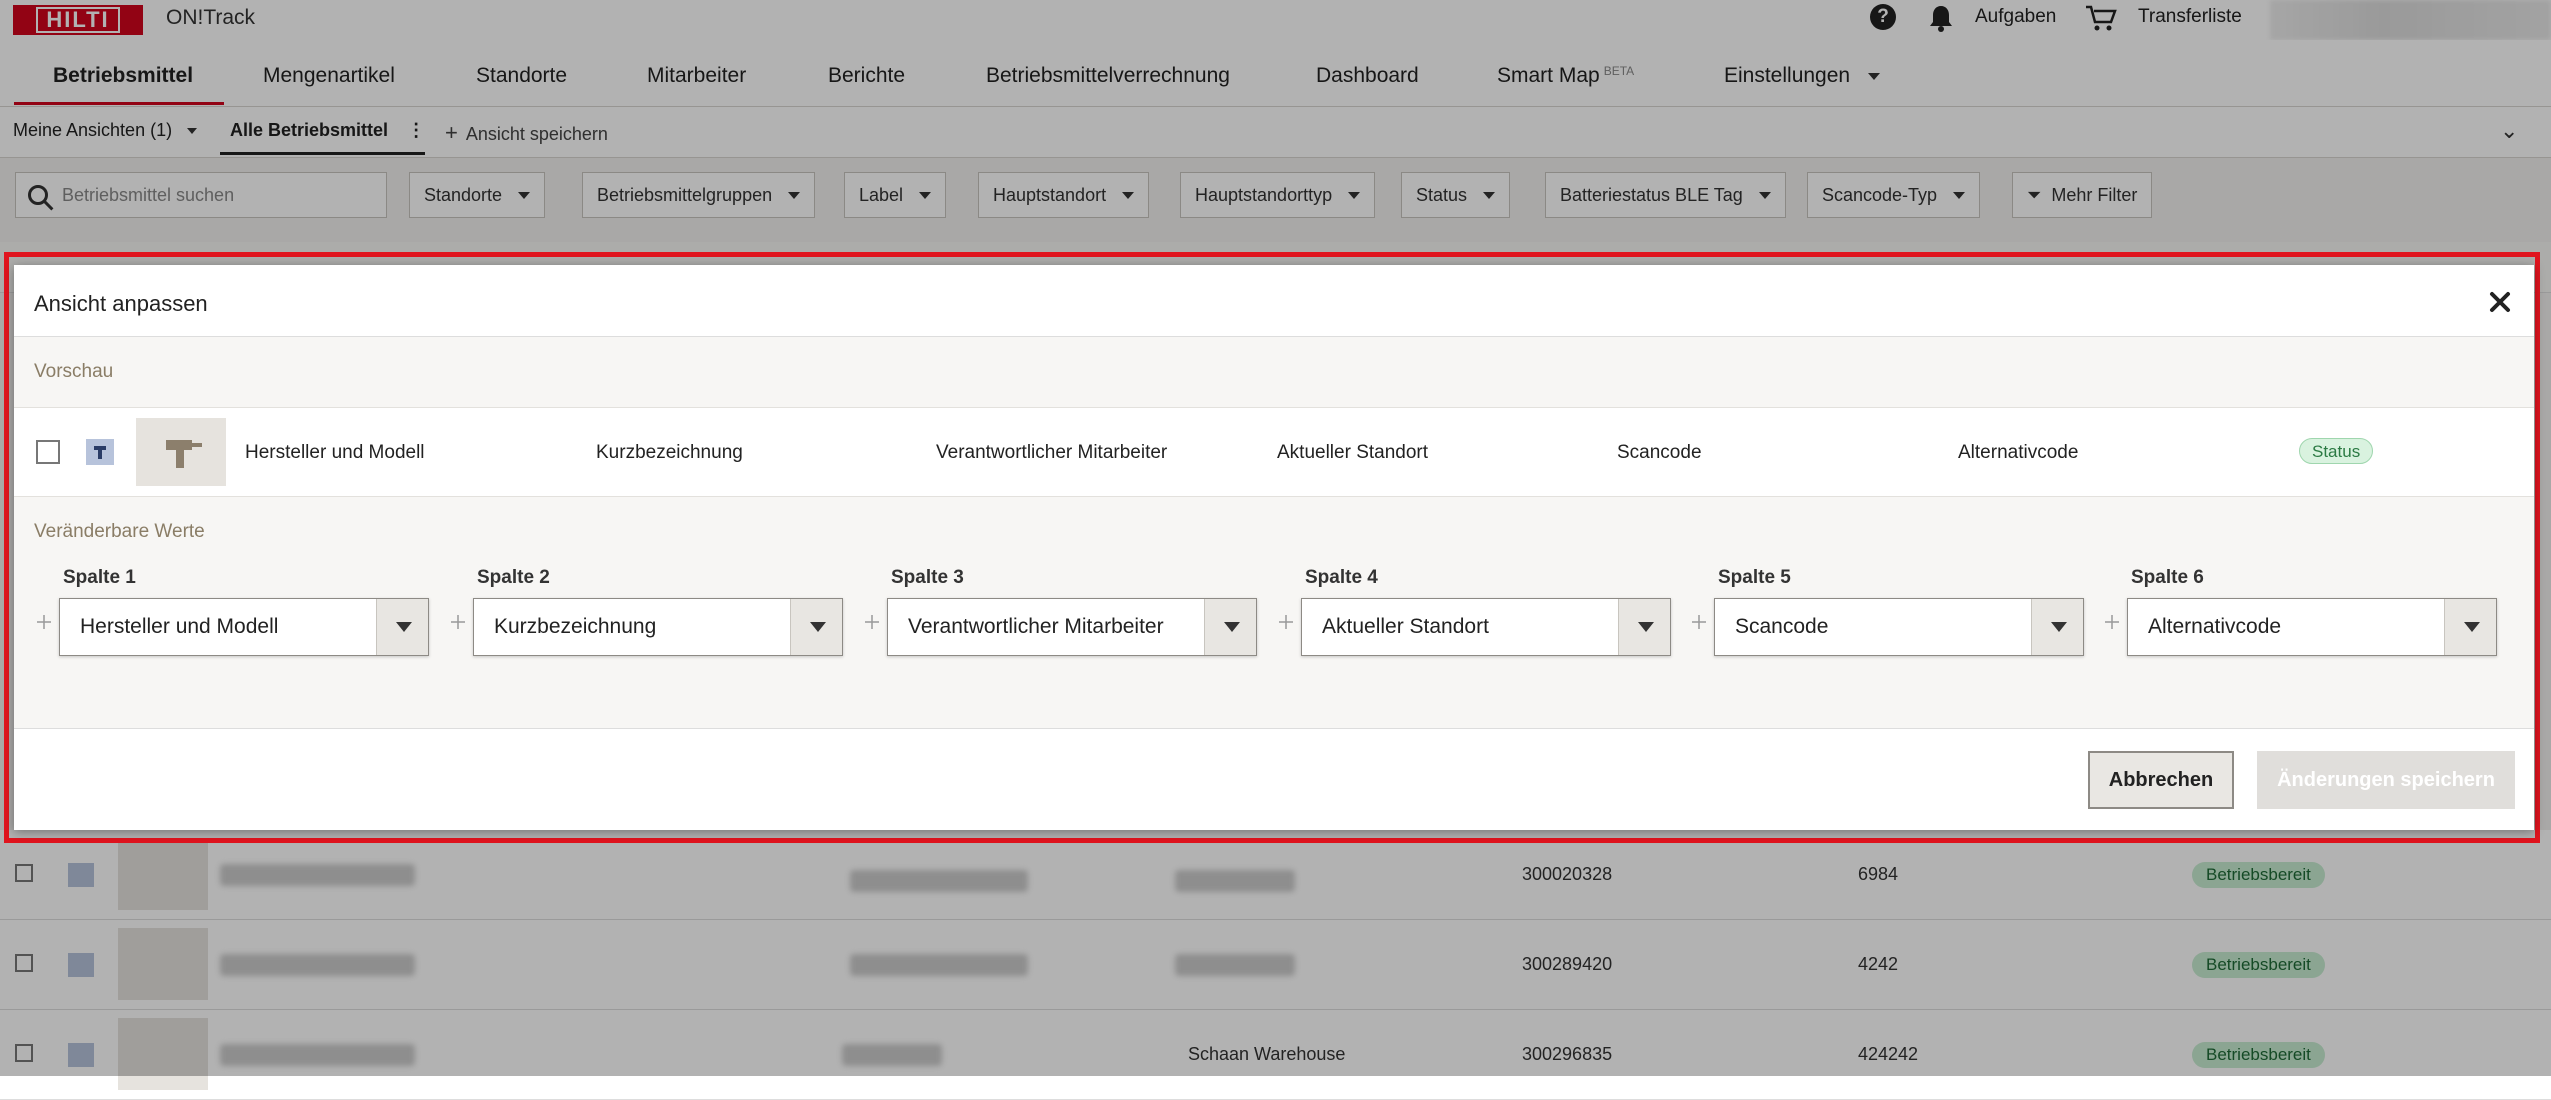  Describe the element at coordinates (2312, 627) in the screenshot. I see `column-6-select: Alternativcode` at that location.